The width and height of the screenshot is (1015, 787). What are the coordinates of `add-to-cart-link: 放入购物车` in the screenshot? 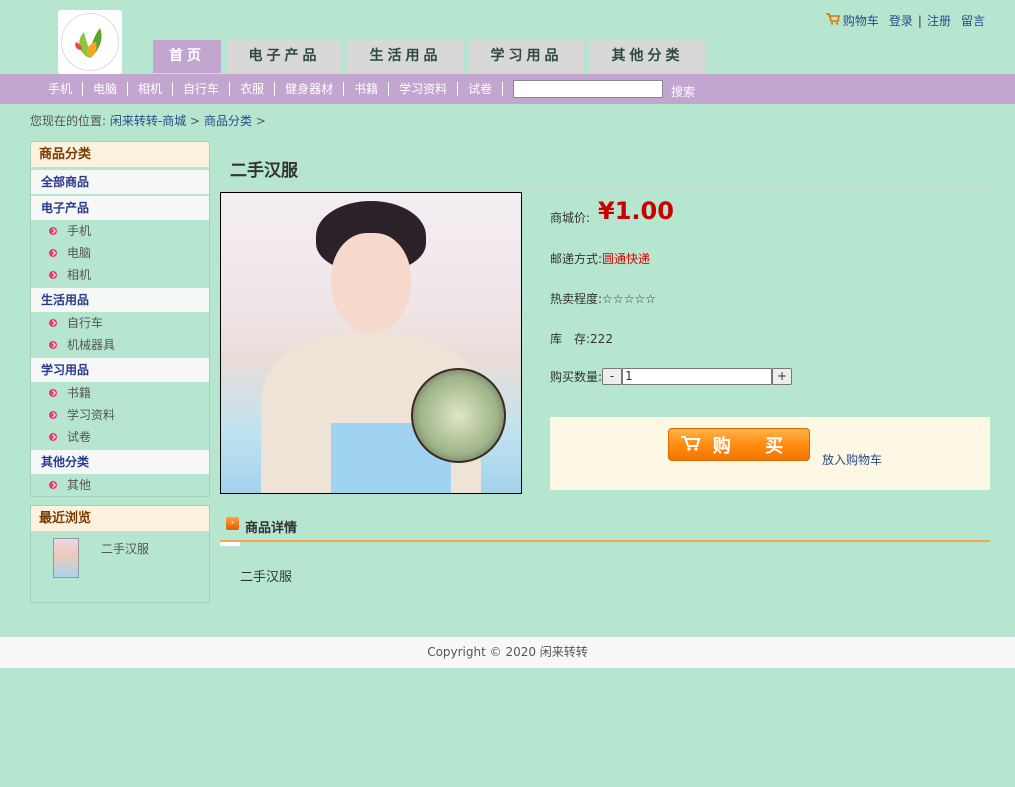 It's located at (852, 459).